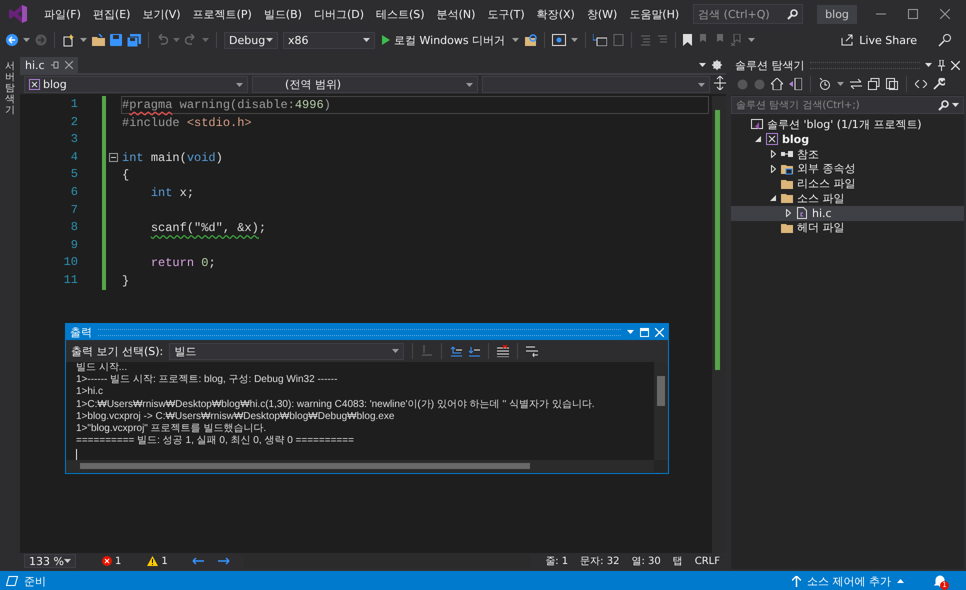 The height and width of the screenshot is (590, 966). I want to click on tree-item: 솔루션 'blog' (1/1개 프로젝트), so click(847, 124).